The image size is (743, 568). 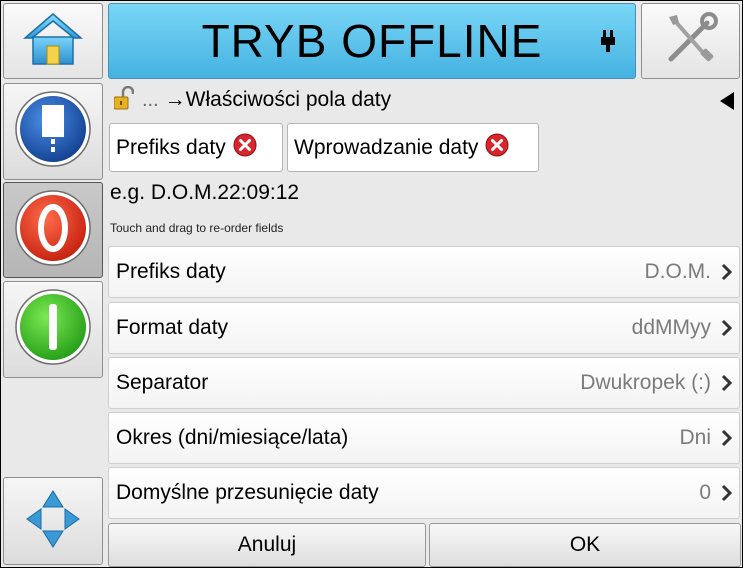 I want to click on unlock-icon, so click(x=124, y=100).